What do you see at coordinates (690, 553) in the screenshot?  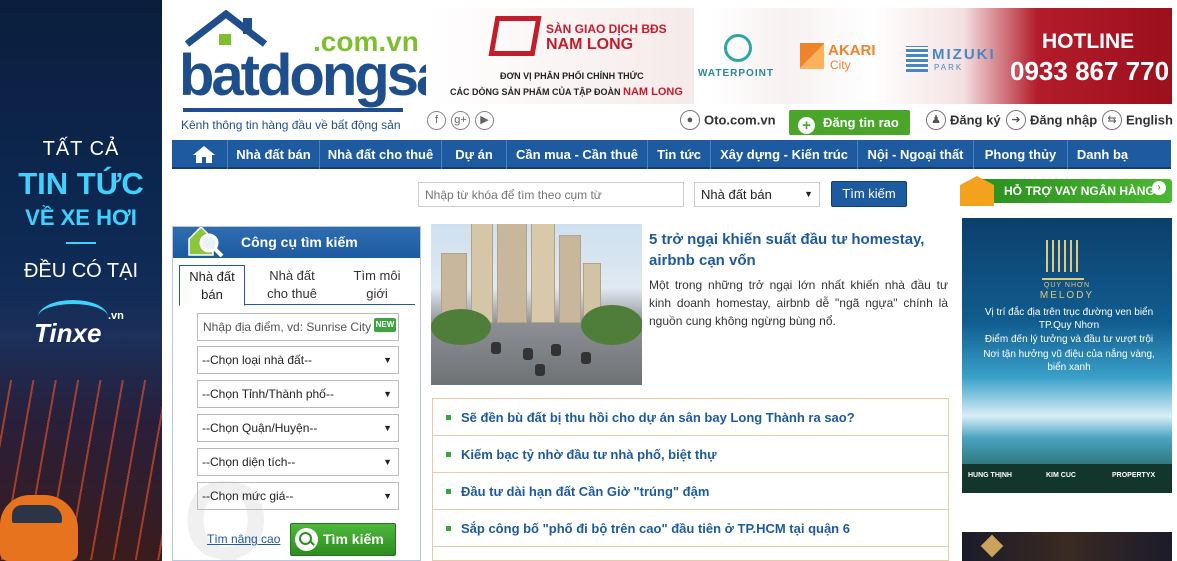 I see `list-item-partial` at bounding box center [690, 553].